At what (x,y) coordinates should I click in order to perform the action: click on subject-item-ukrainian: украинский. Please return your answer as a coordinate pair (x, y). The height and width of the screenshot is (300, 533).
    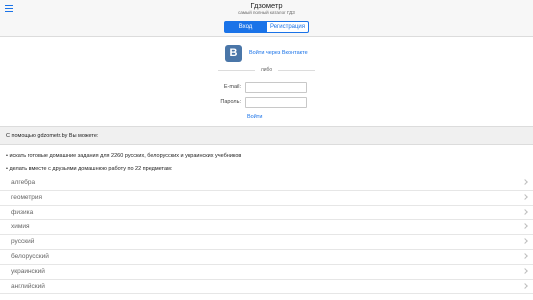
    Looking at the image, I should click on (266, 272).